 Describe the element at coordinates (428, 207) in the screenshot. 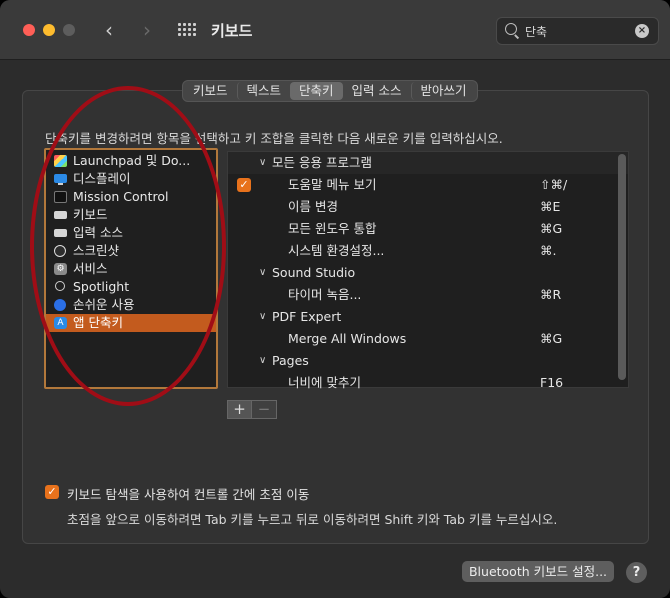

I see `shortcut-row: 이름 변경 ⌘E` at that location.